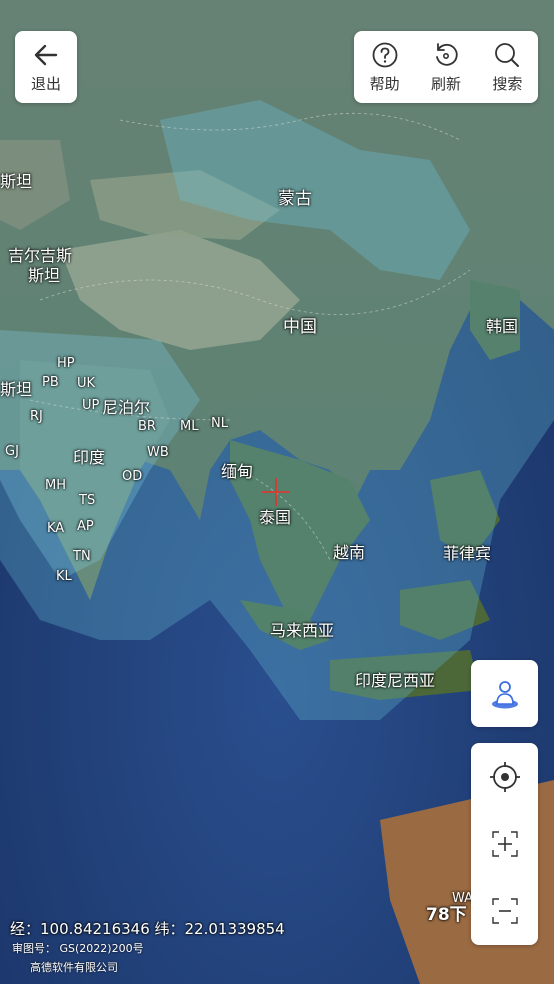 The image size is (554, 984). Describe the element at coordinates (89, 457) in the screenshot. I see `map-label-india: 印度` at that location.